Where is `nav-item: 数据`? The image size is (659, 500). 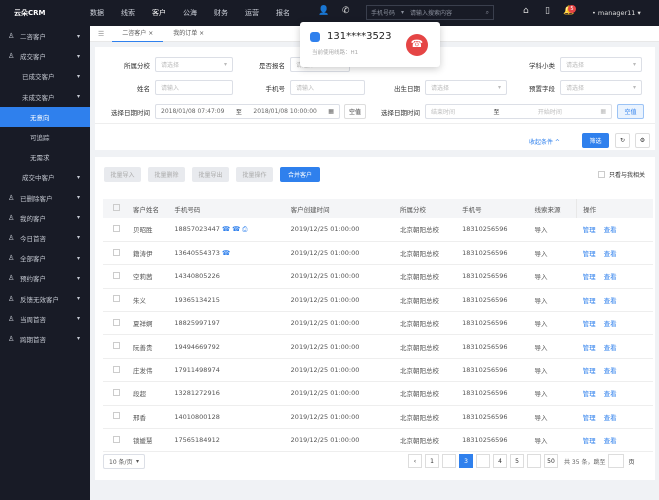
nav-item: 数据 is located at coordinates (97, 13).